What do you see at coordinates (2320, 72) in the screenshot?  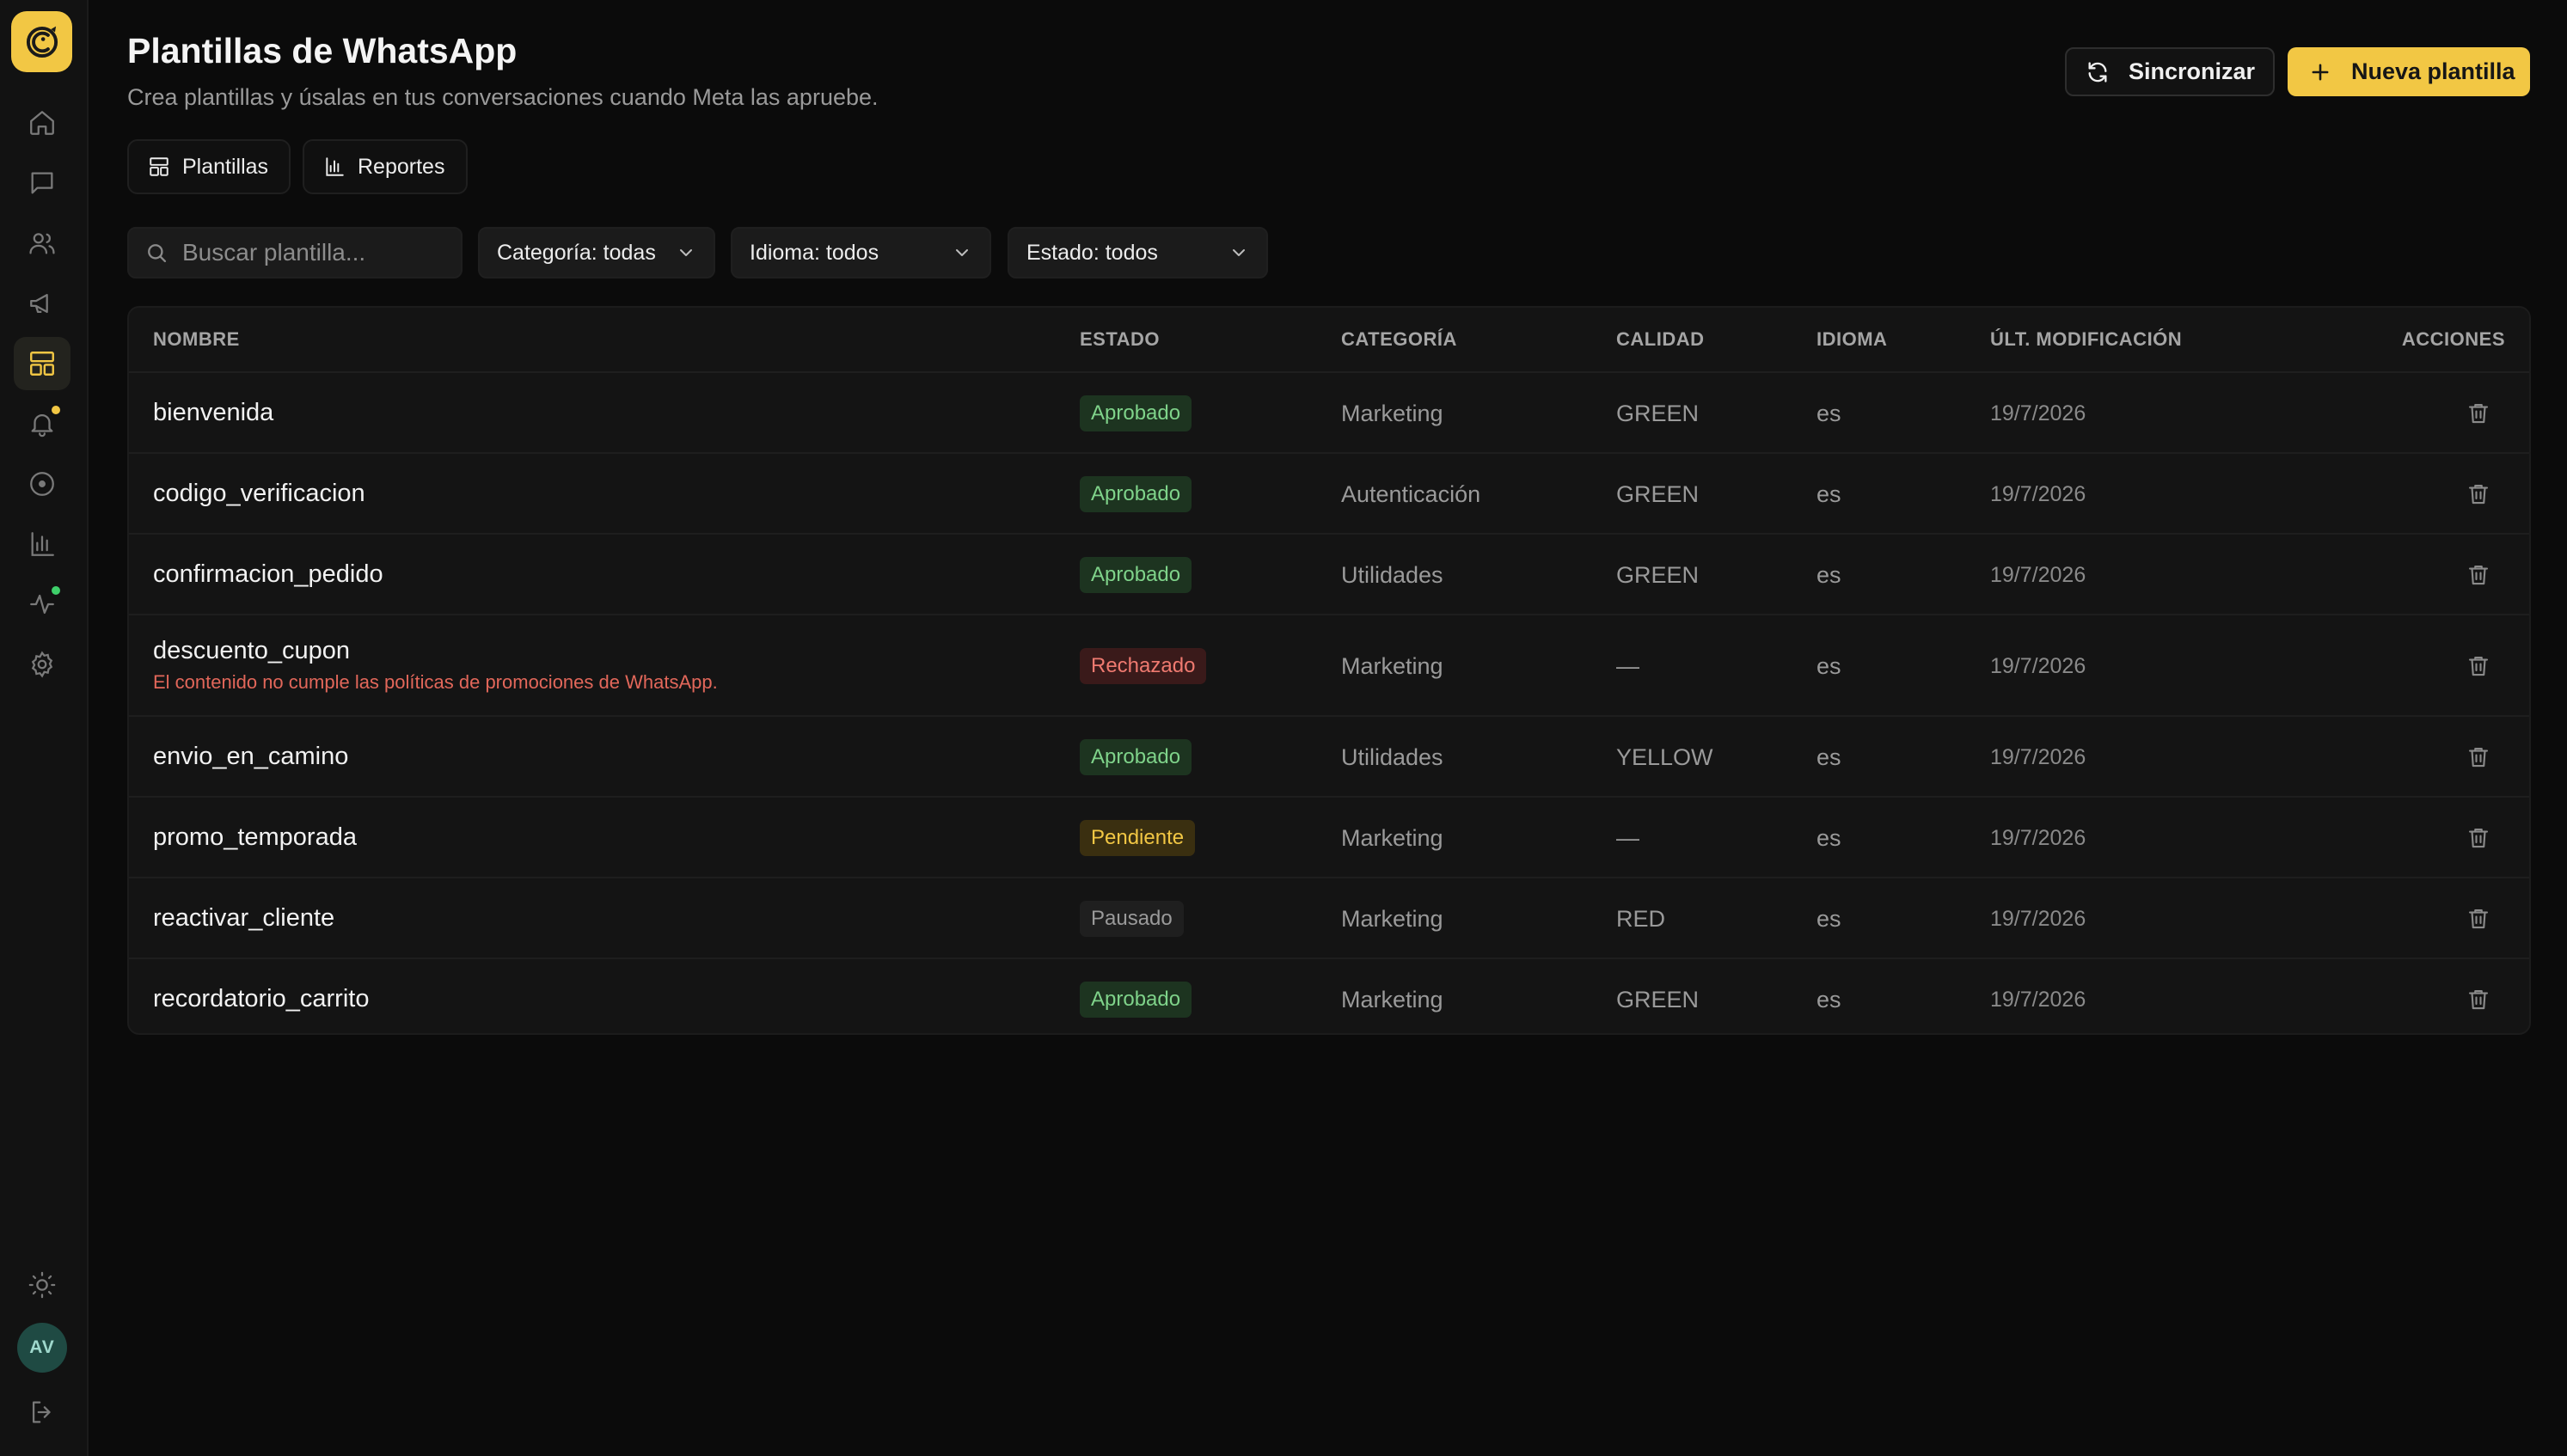 I see `plus-icon` at bounding box center [2320, 72].